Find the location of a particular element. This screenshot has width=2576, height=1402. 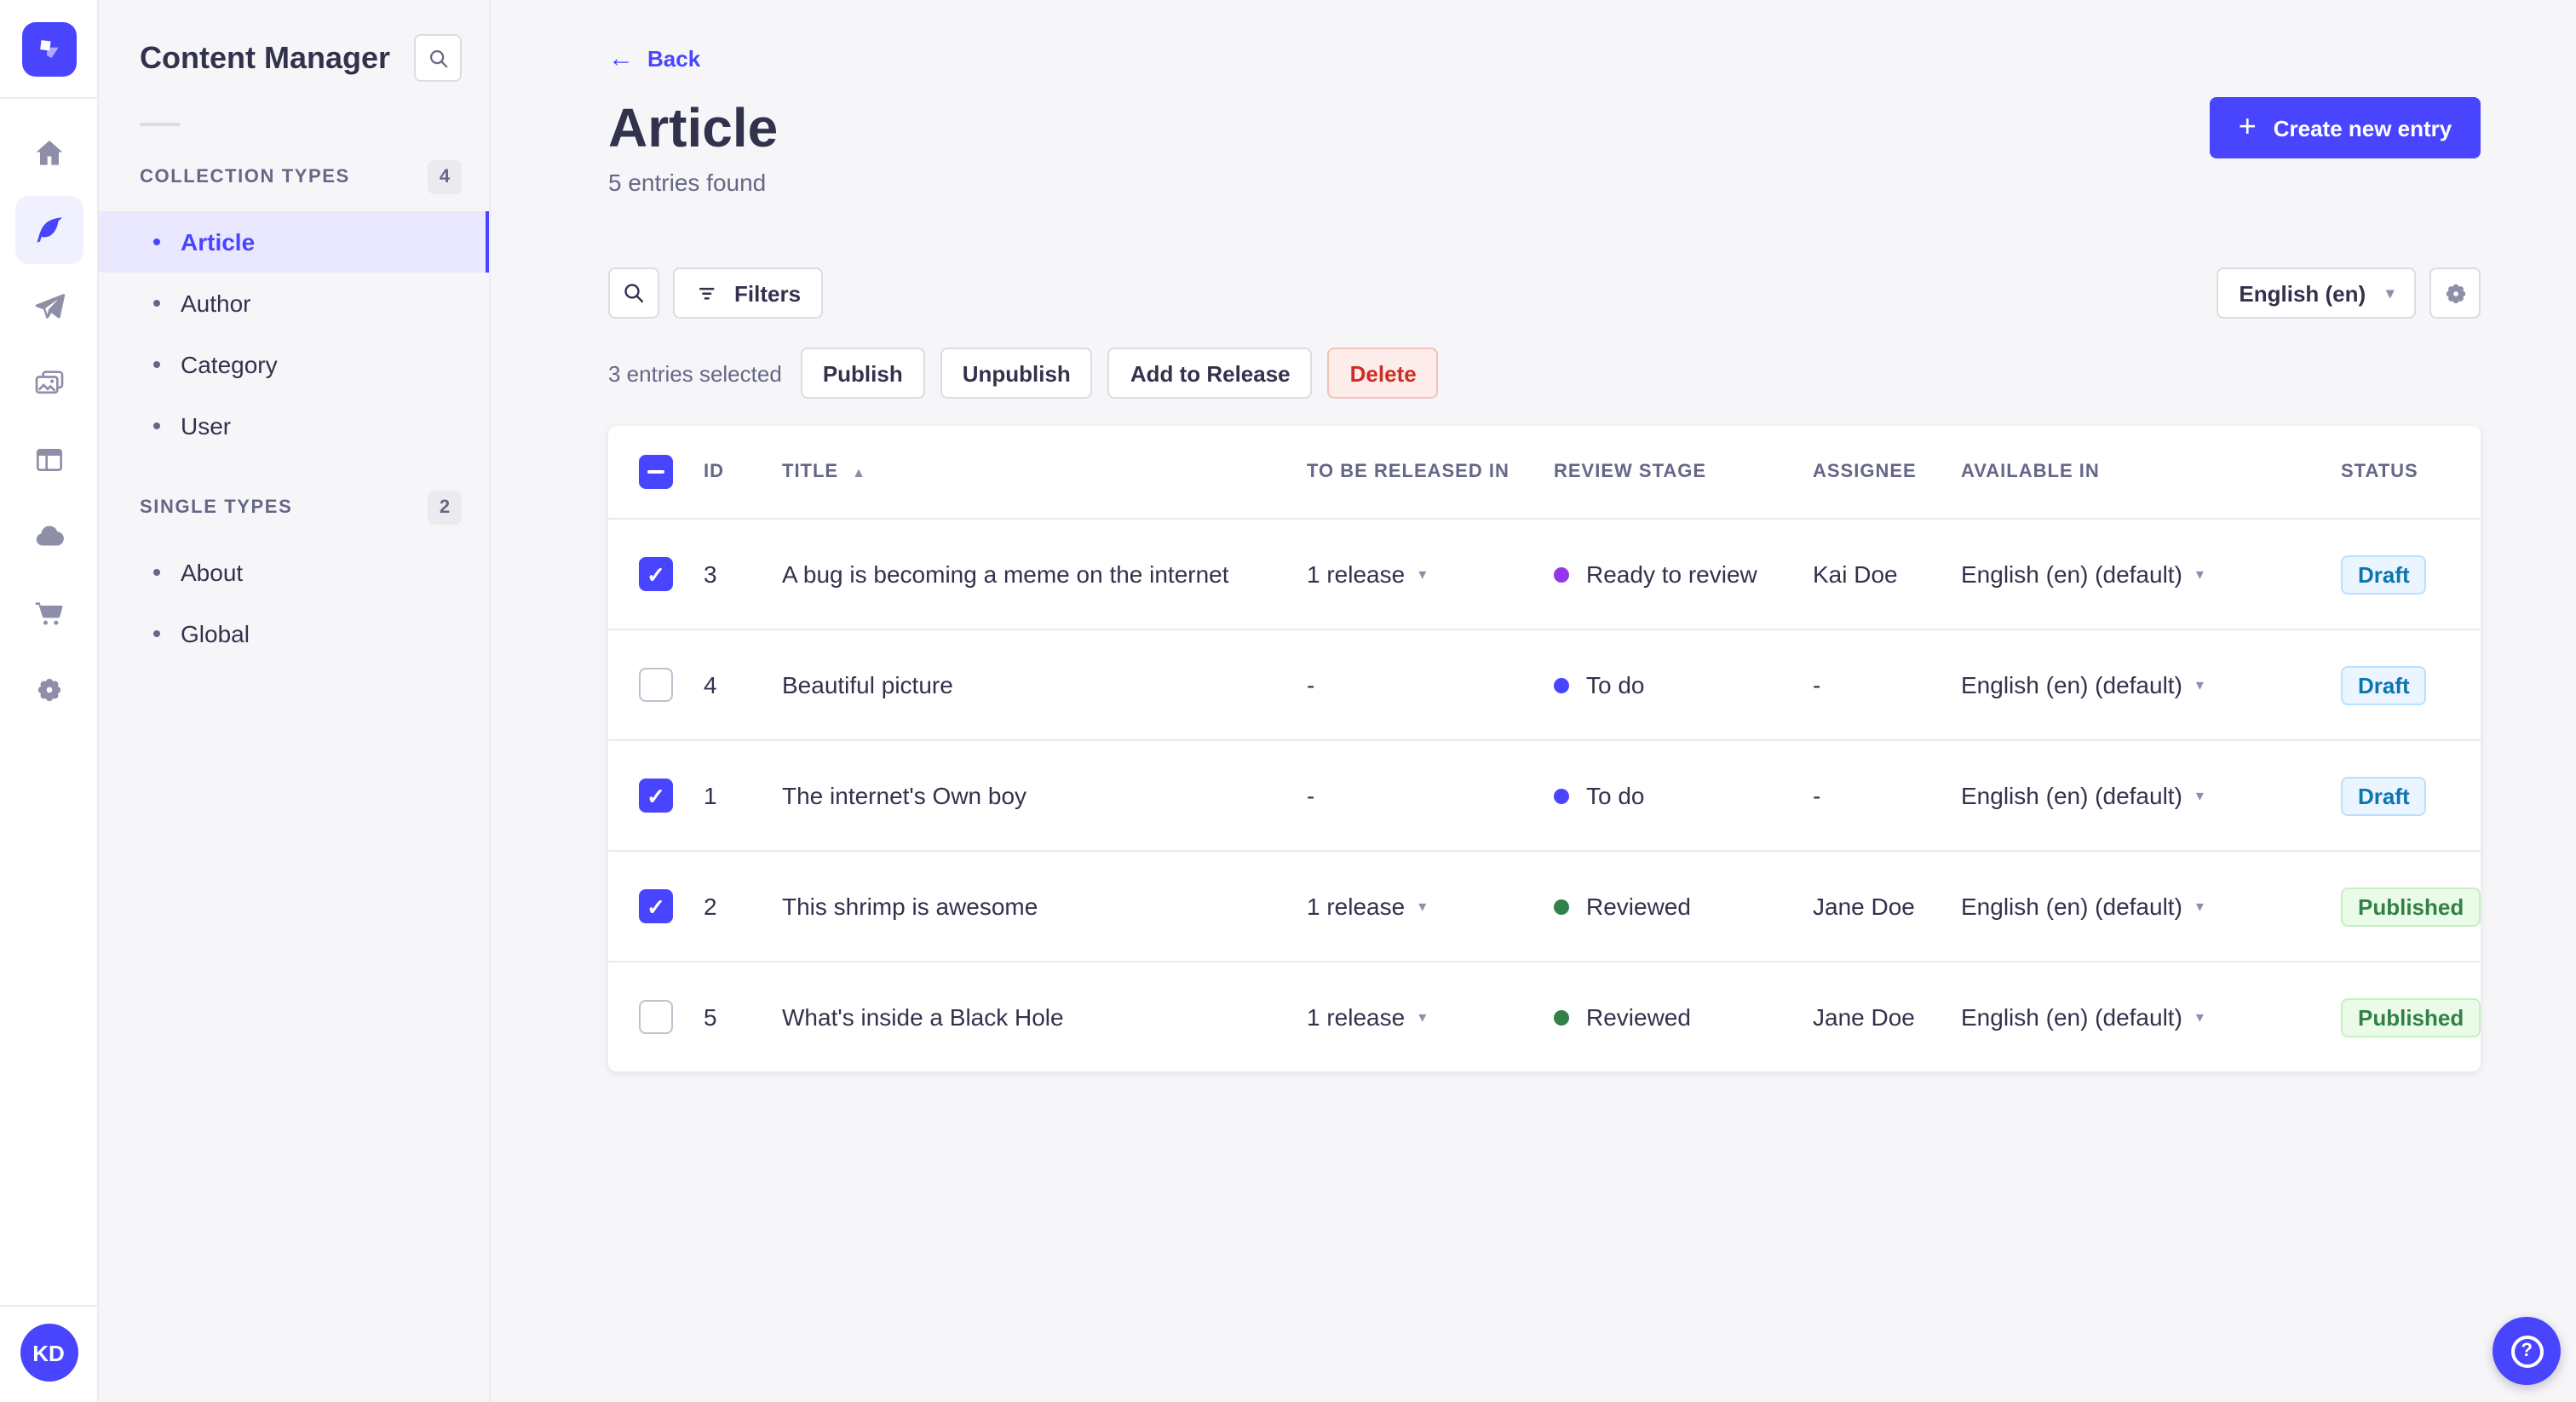

section-single-types: SINGLE TYPES 2 is located at coordinates (294, 507).